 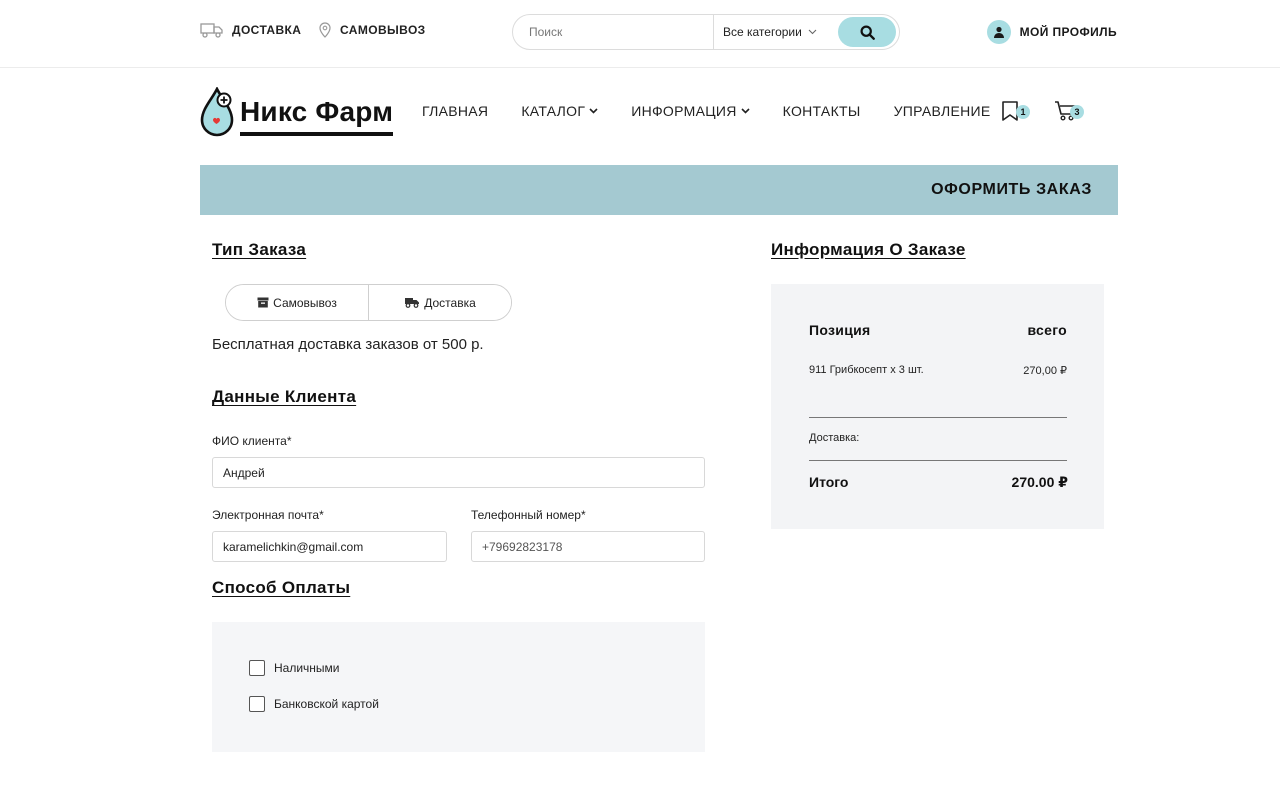 What do you see at coordinates (307, 668) in the screenshot?
I see `cash-option-label: Наличными` at bounding box center [307, 668].